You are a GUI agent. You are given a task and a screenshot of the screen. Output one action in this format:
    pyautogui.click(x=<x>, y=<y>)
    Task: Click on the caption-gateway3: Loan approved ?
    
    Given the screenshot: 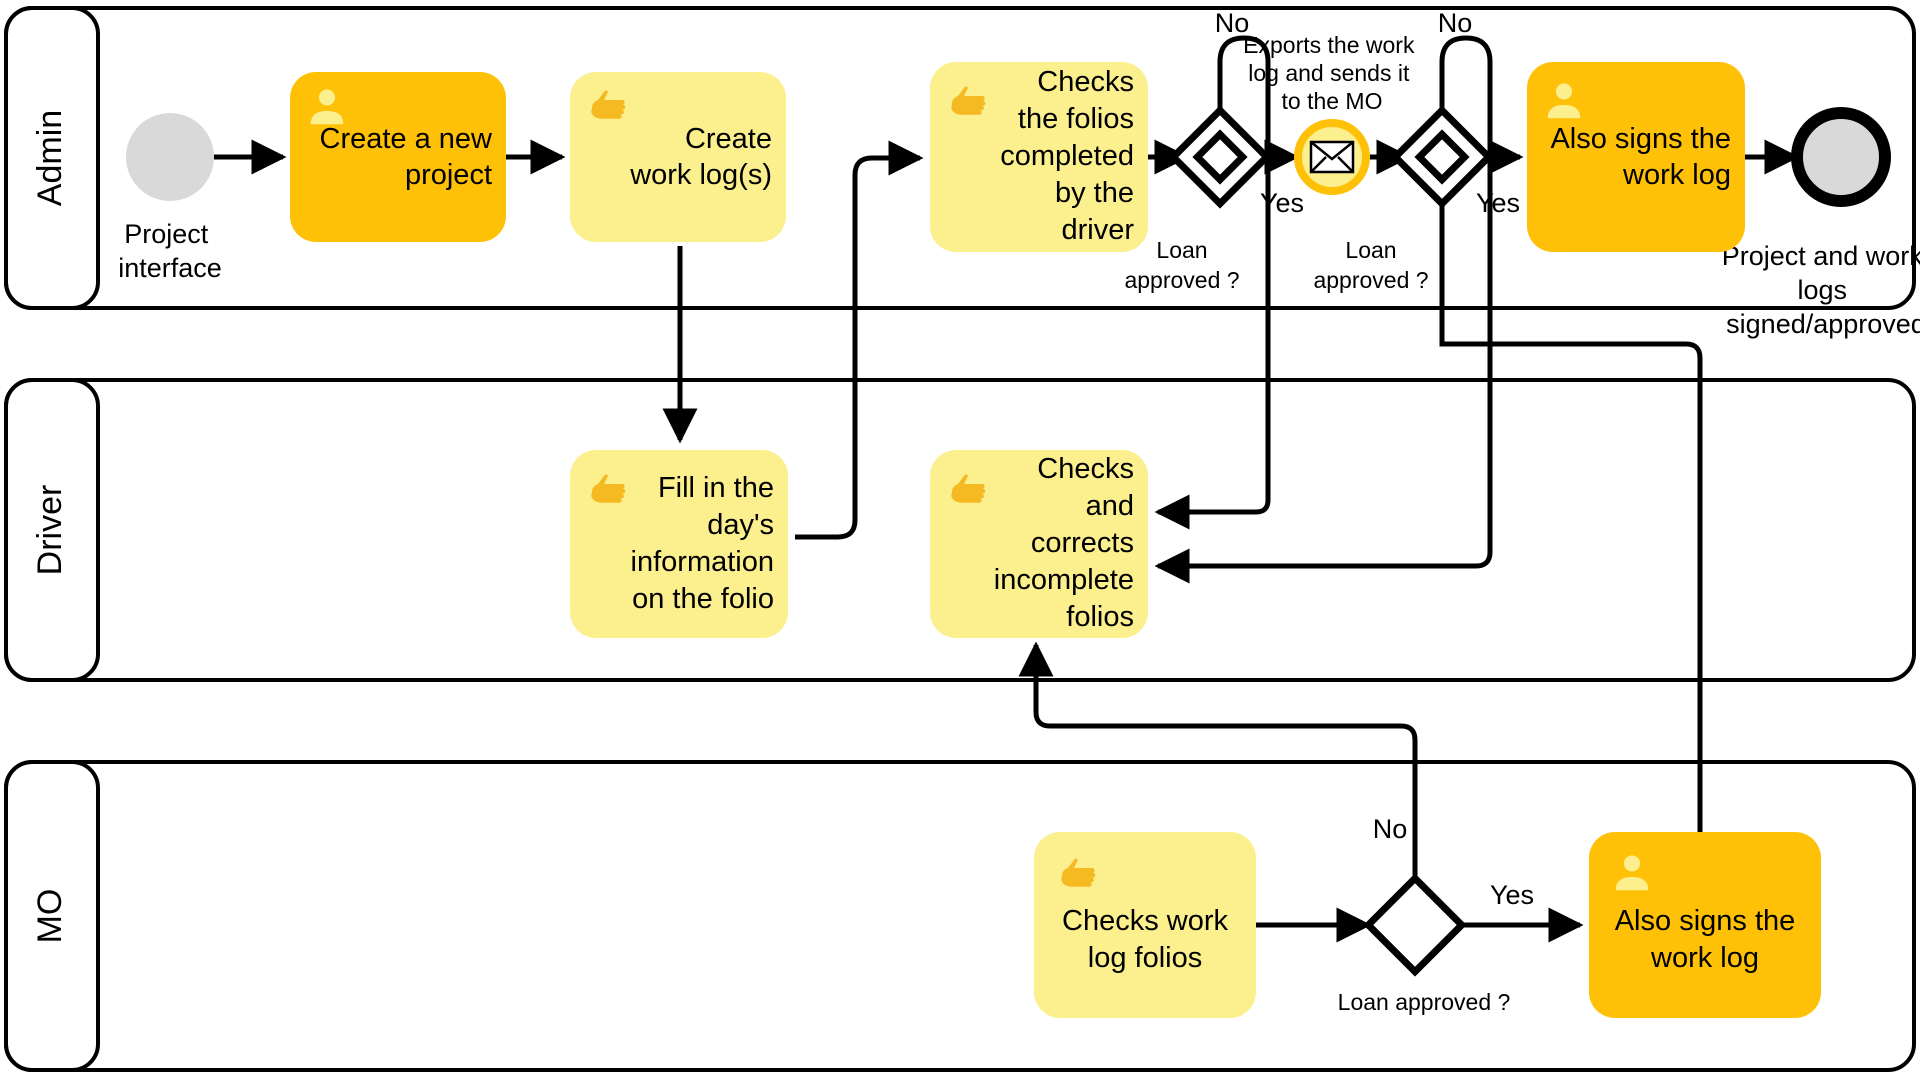 What is the action you would take?
    pyautogui.click(x=1424, y=1002)
    